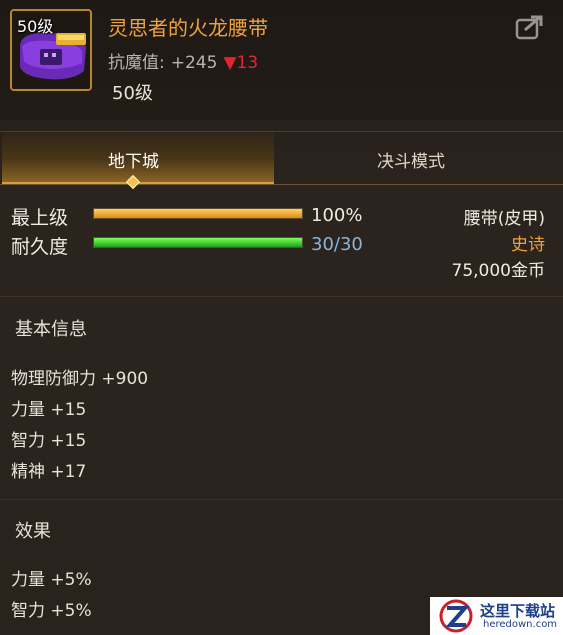  Describe the element at coordinates (33, 531) in the screenshot. I see `effects-title: 效果` at that location.